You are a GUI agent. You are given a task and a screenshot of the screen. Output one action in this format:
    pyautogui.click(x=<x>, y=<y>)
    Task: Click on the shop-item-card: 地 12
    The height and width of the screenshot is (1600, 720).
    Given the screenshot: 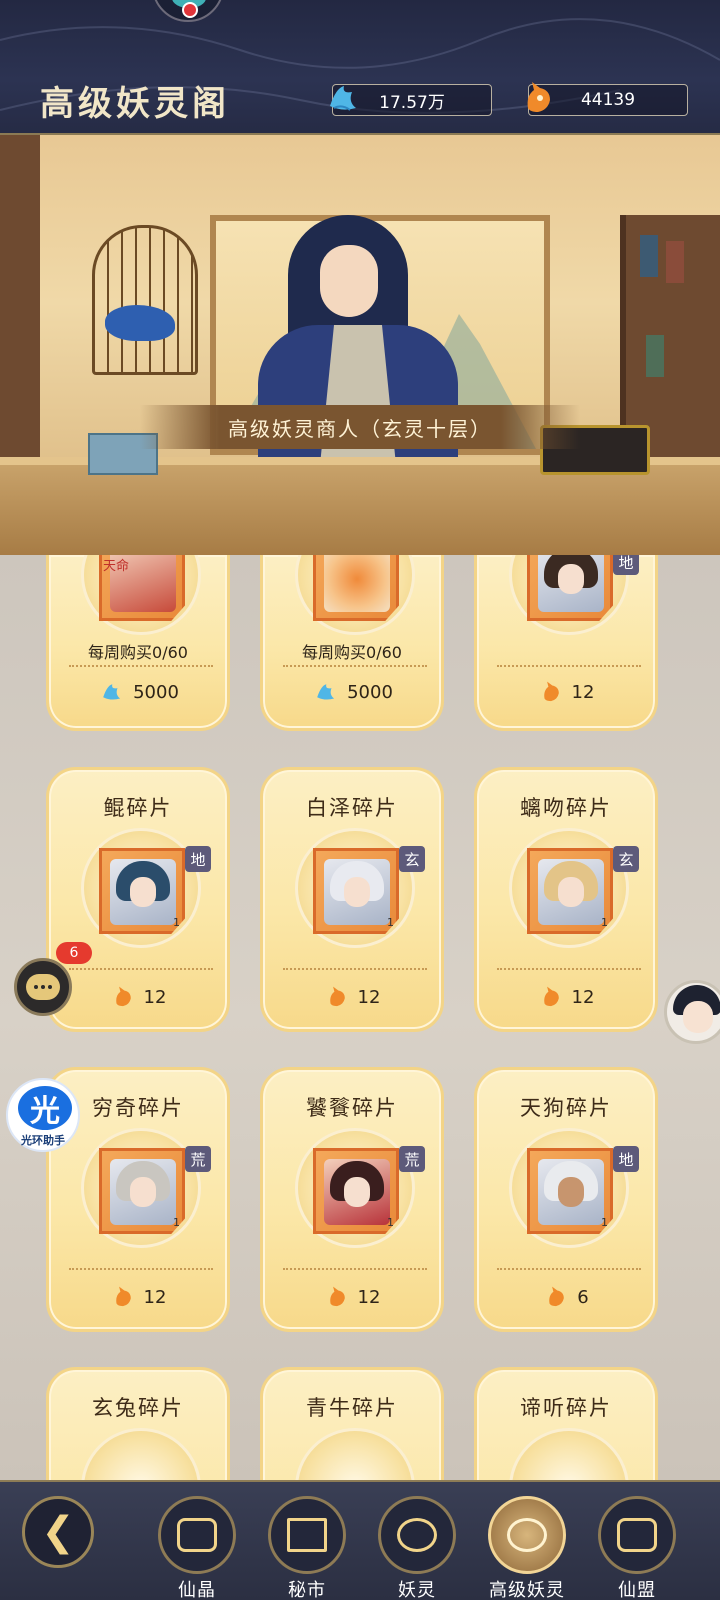 What is the action you would take?
    pyautogui.click(x=566, y=643)
    